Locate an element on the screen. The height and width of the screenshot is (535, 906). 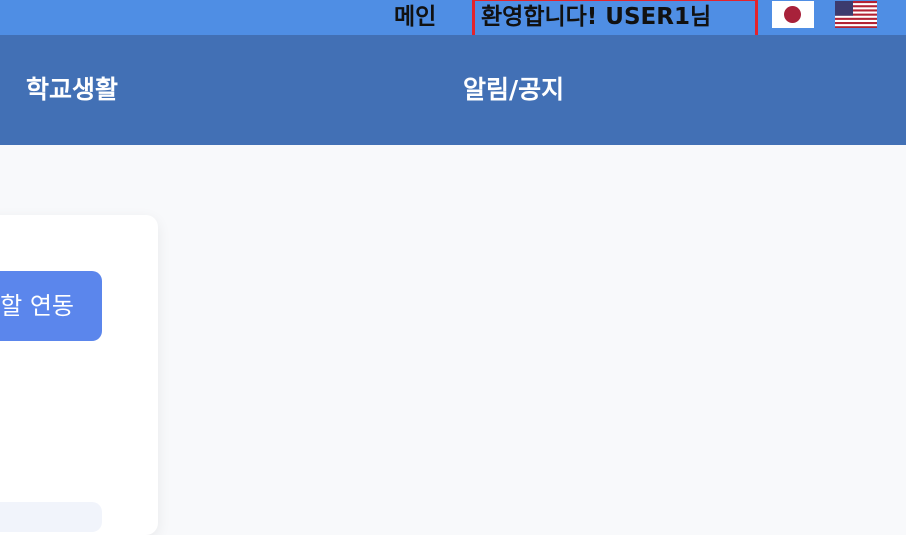
nav-item-notices: 알림/공지 is located at coordinates (513, 90).